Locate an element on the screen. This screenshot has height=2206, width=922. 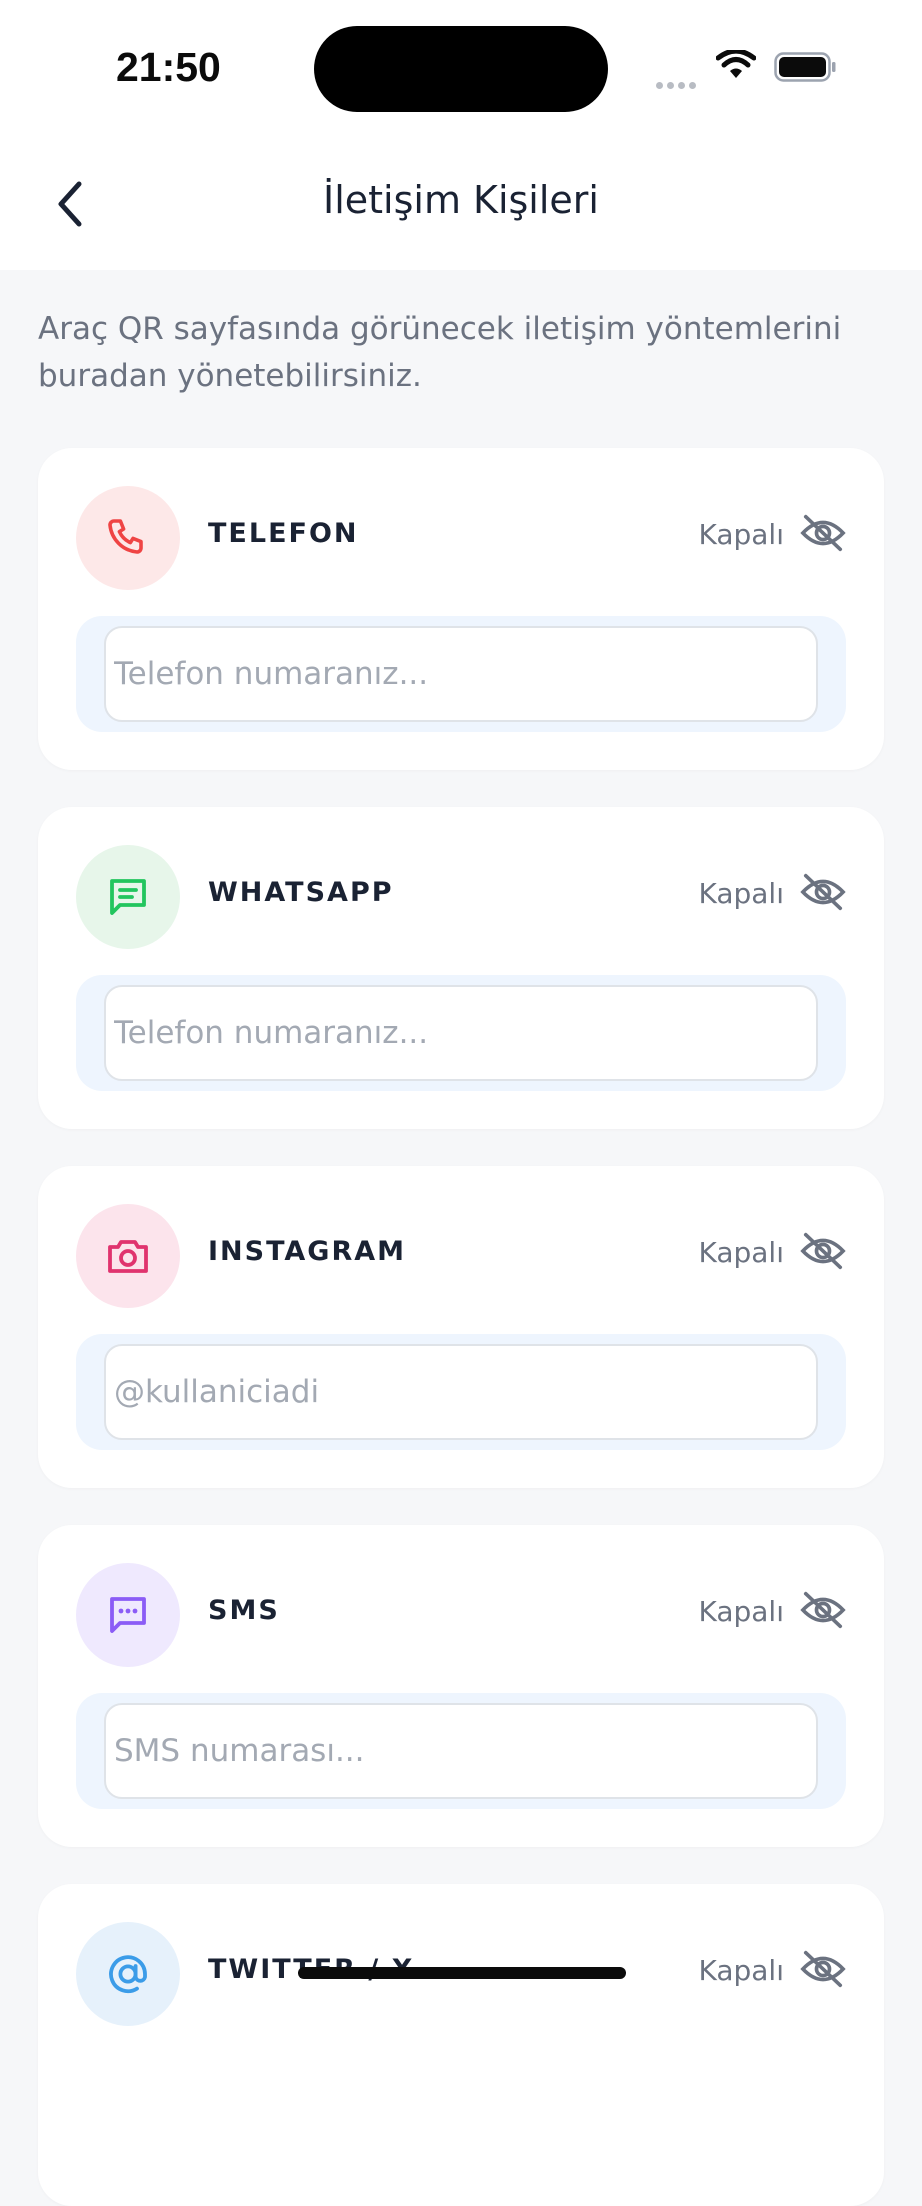
status-bar: 21:50 is located at coordinates (461, 70).